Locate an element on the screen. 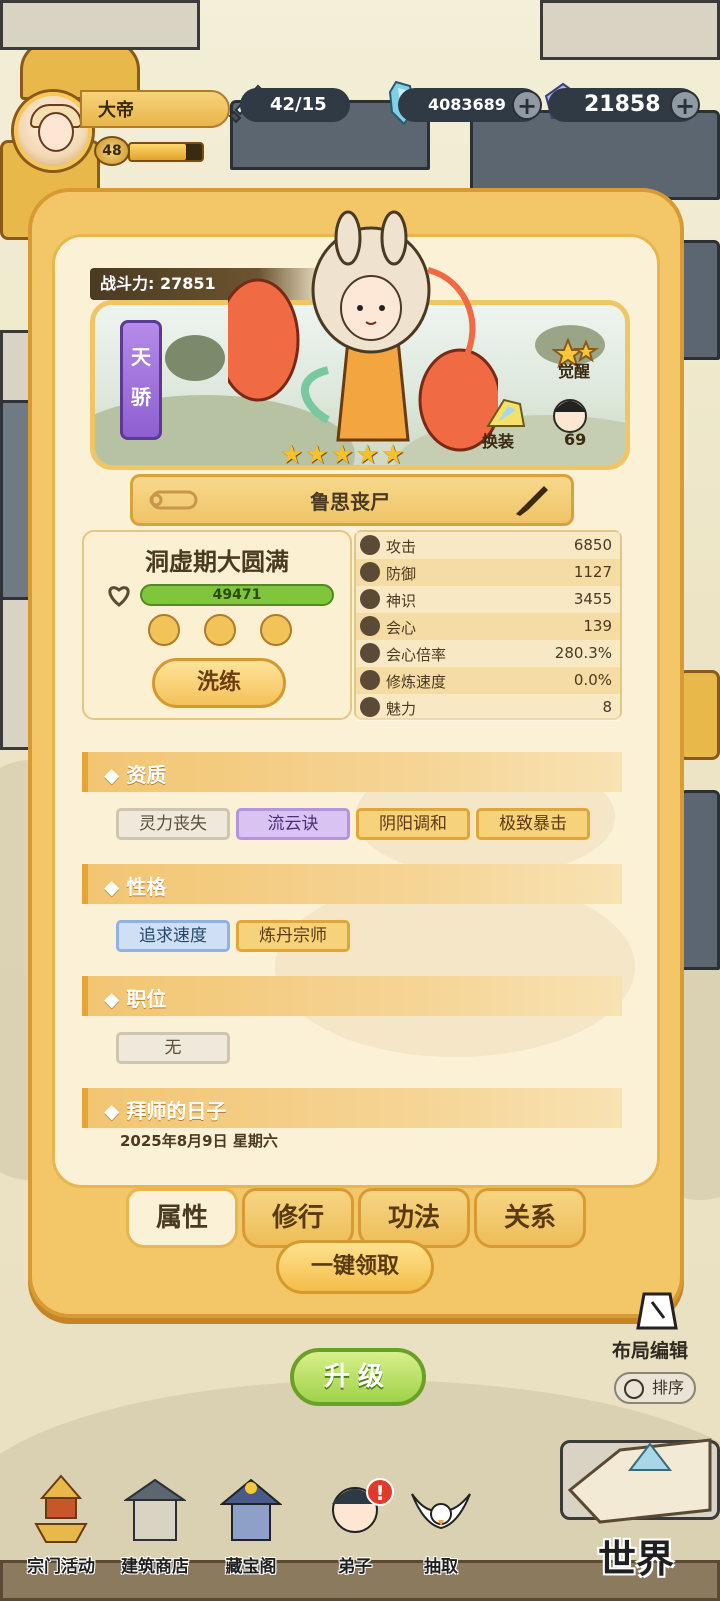  claim-all-button: 一键领取 is located at coordinates (355, 1267).